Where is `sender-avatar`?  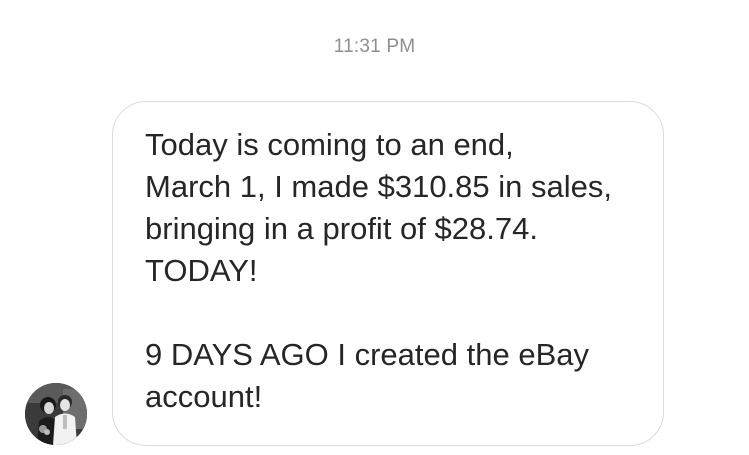
sender-avatar is located at coordinates (56, 414).